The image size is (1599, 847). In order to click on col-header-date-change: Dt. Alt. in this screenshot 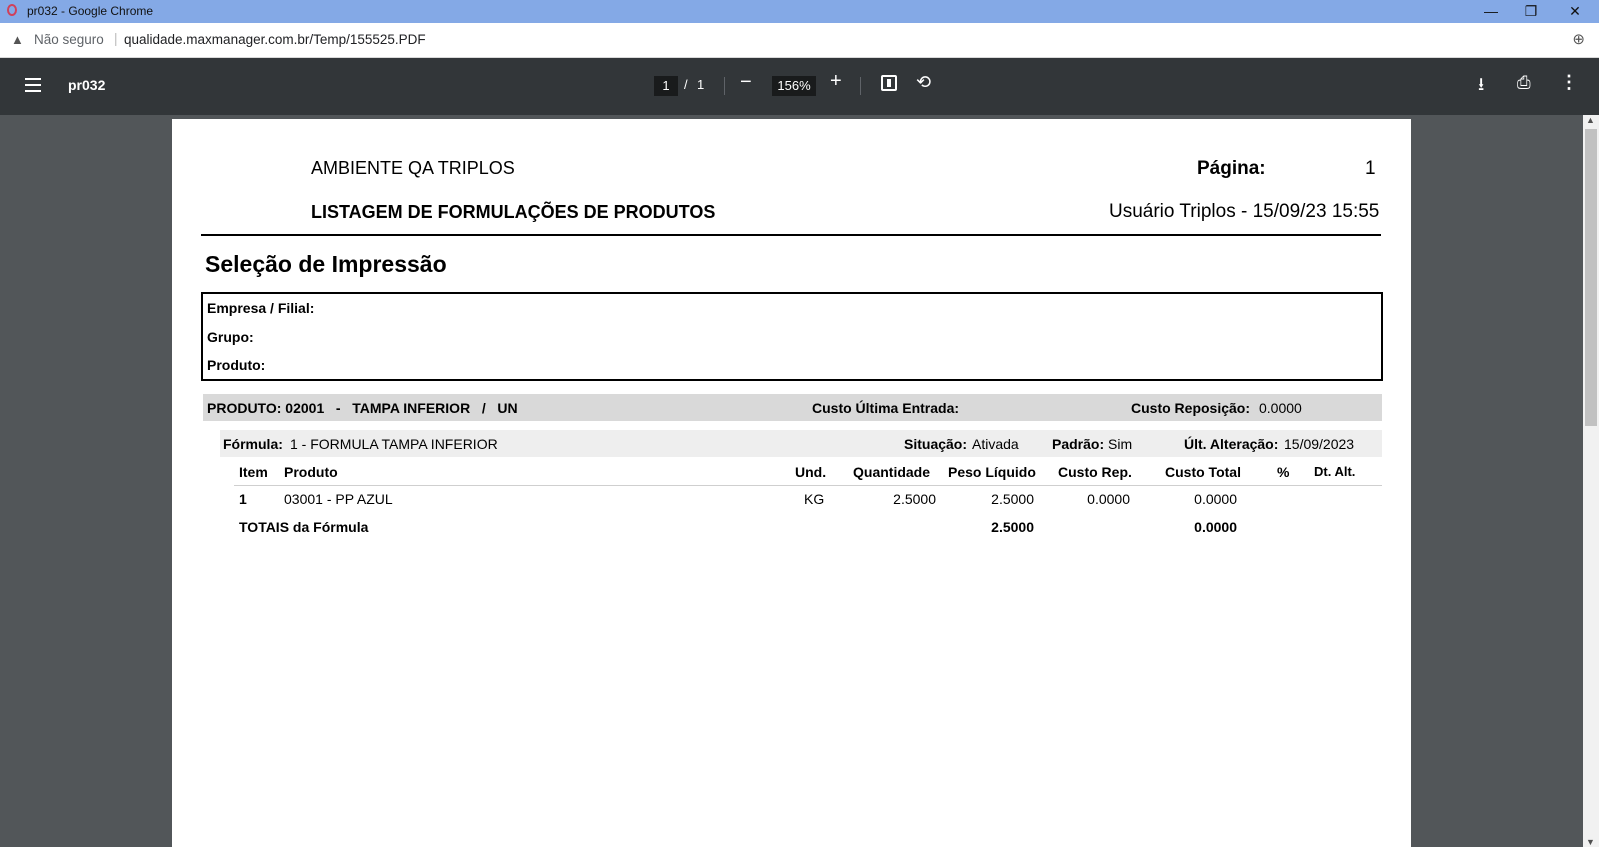, I will do `click(1335, 471)`.